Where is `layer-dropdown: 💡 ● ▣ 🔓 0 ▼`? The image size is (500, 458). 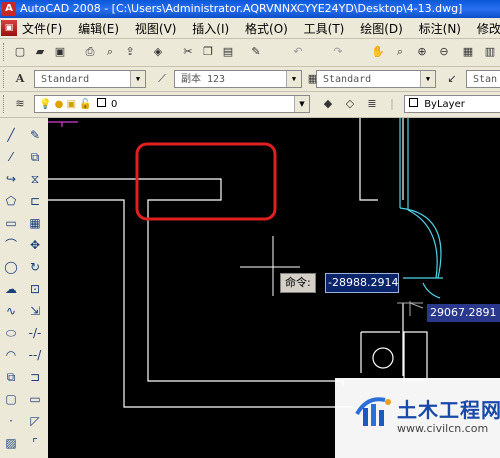
layer-dropdown: 💡 ● ▣ 🔓 0 ▼ is located at coordinates (172, 104).